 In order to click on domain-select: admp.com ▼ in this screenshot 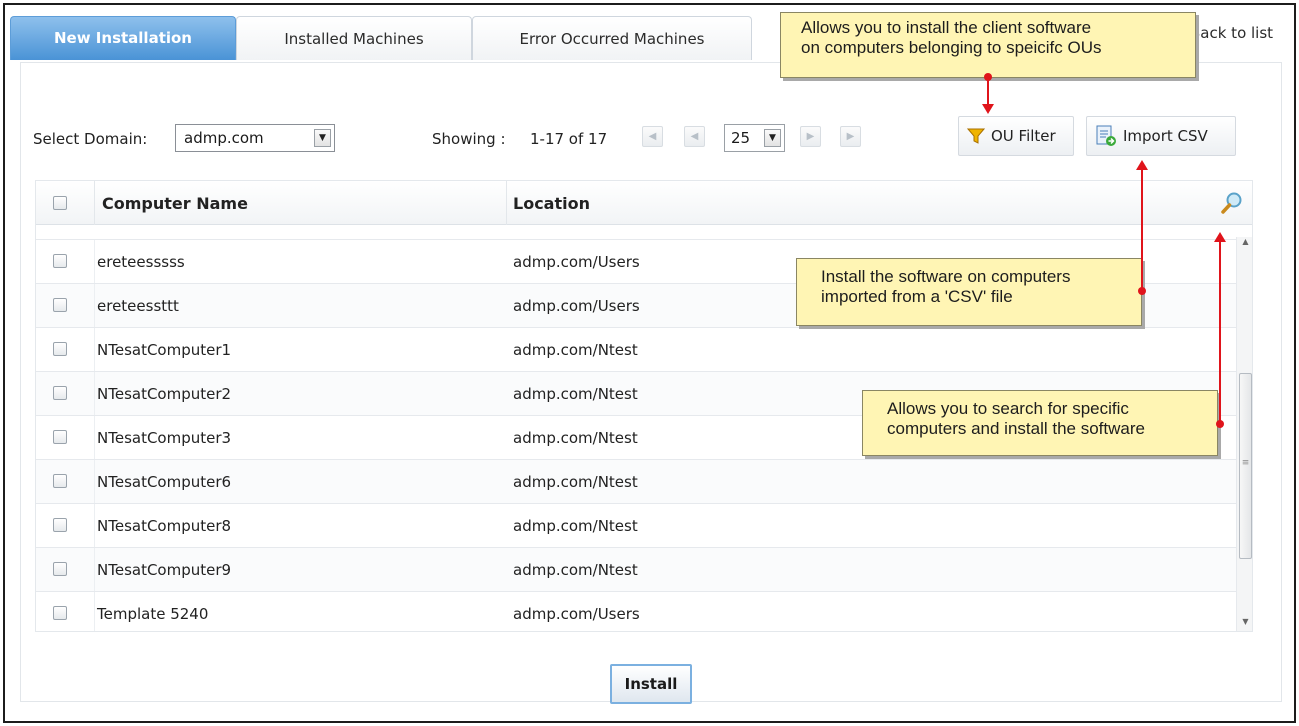, I will do `click(255, 138)`.